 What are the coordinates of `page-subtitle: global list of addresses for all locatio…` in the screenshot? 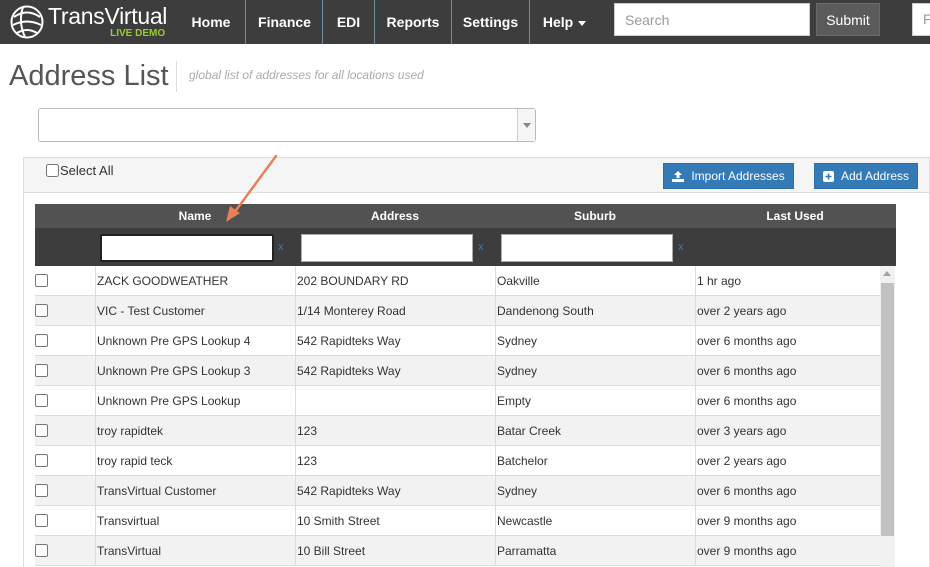 It's located at (306, 75).